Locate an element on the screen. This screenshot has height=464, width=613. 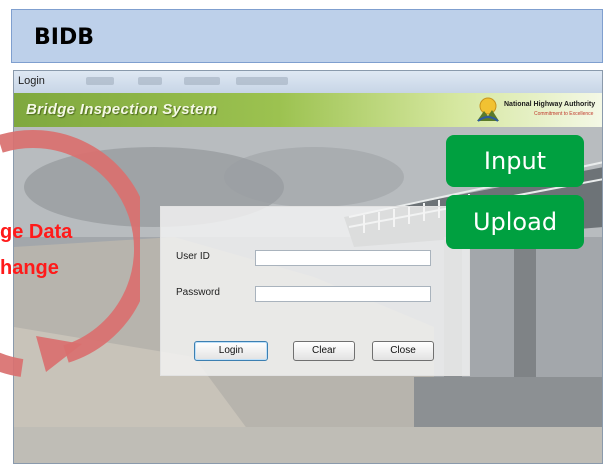
window-title: Login is located at coordinates (31, 81).